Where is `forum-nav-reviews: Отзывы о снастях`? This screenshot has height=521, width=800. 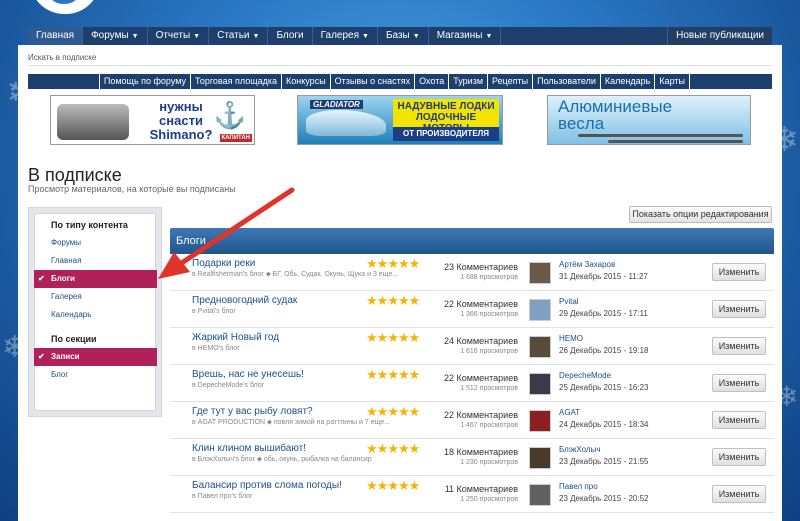 forum-nav-reviews: Отзывы о снастях is located at coordinates (371, 81).